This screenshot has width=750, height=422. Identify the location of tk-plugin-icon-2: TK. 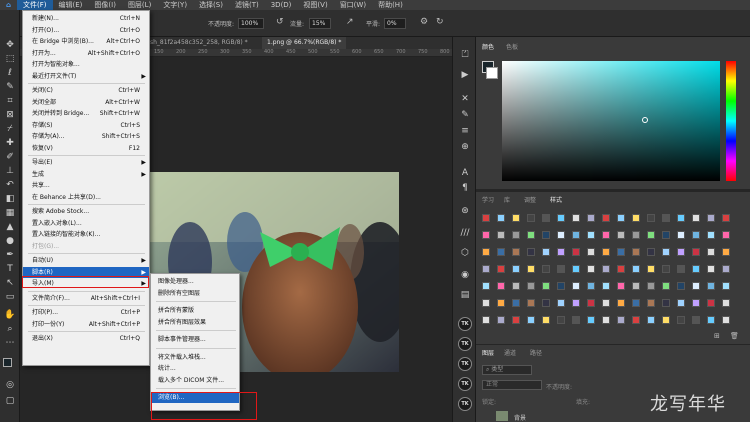
(465, 344).